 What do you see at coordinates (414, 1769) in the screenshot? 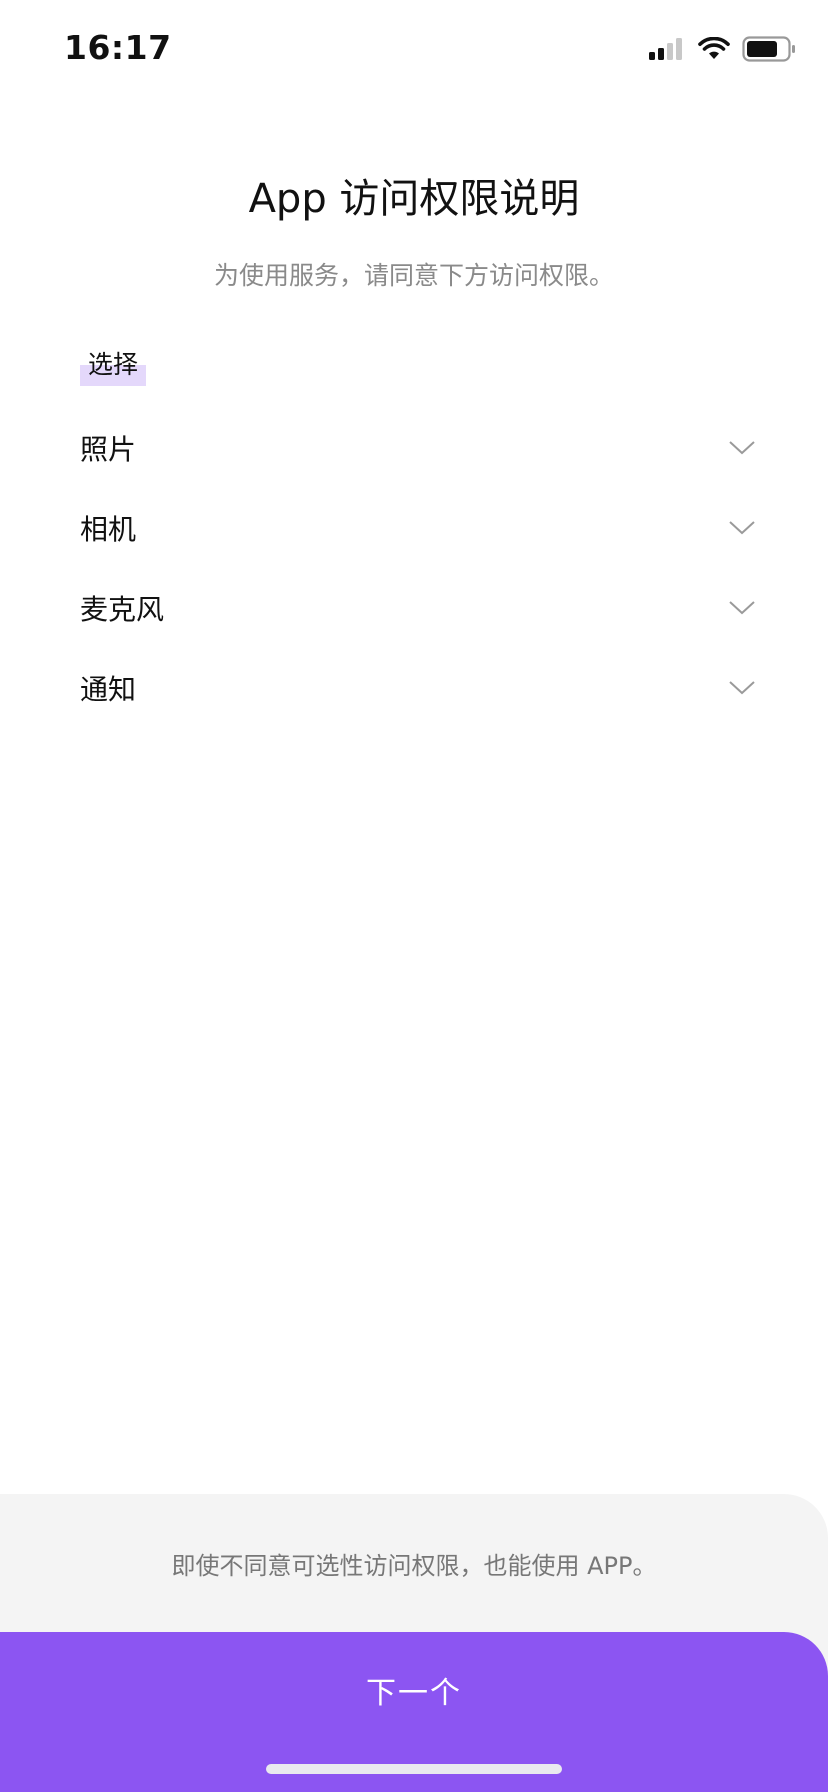
I see `home-indicator` at bounding box center [414, 1769].